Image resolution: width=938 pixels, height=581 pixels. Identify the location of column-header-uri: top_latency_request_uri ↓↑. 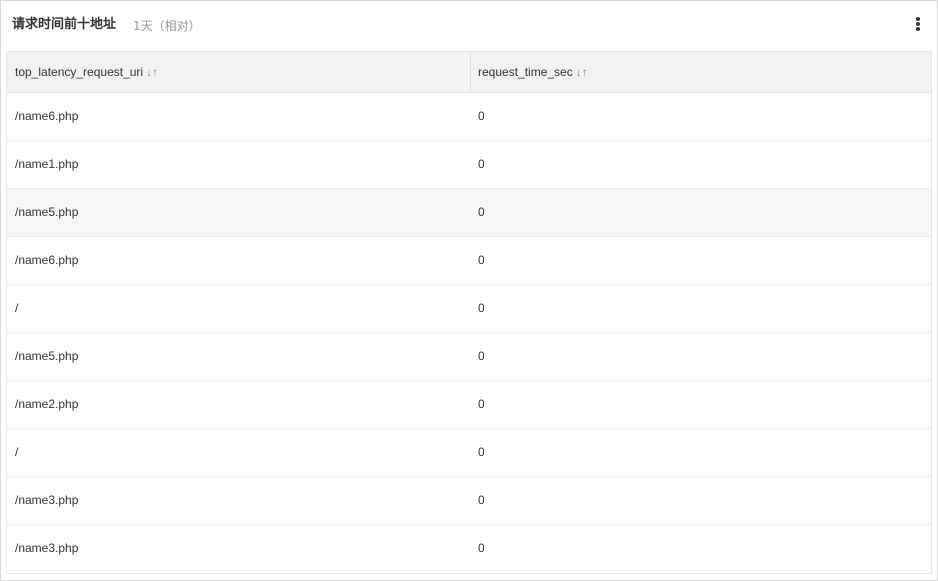
(86, 72).